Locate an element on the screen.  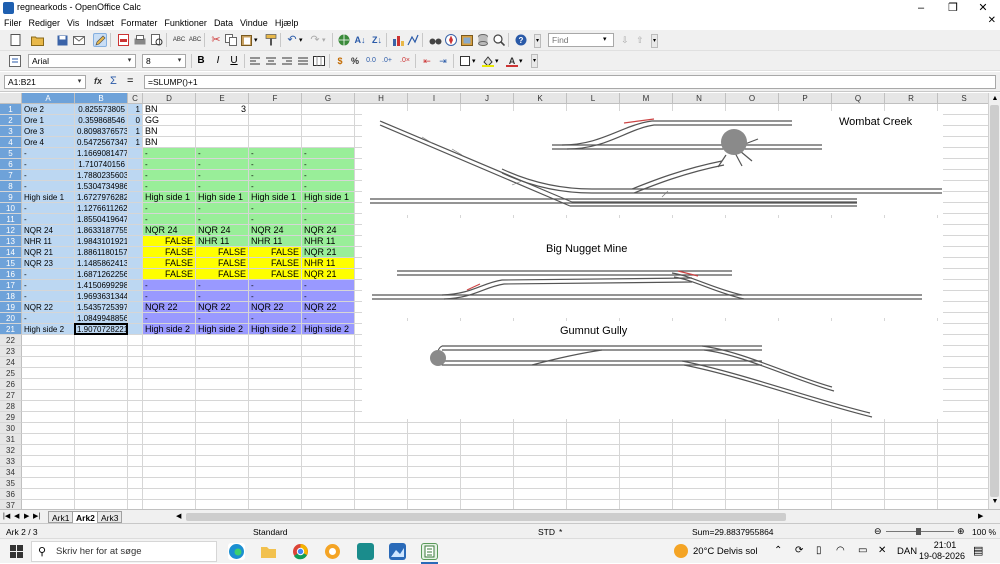
cell-b4: 0.5472567347 is located at coordinates (101, 142).